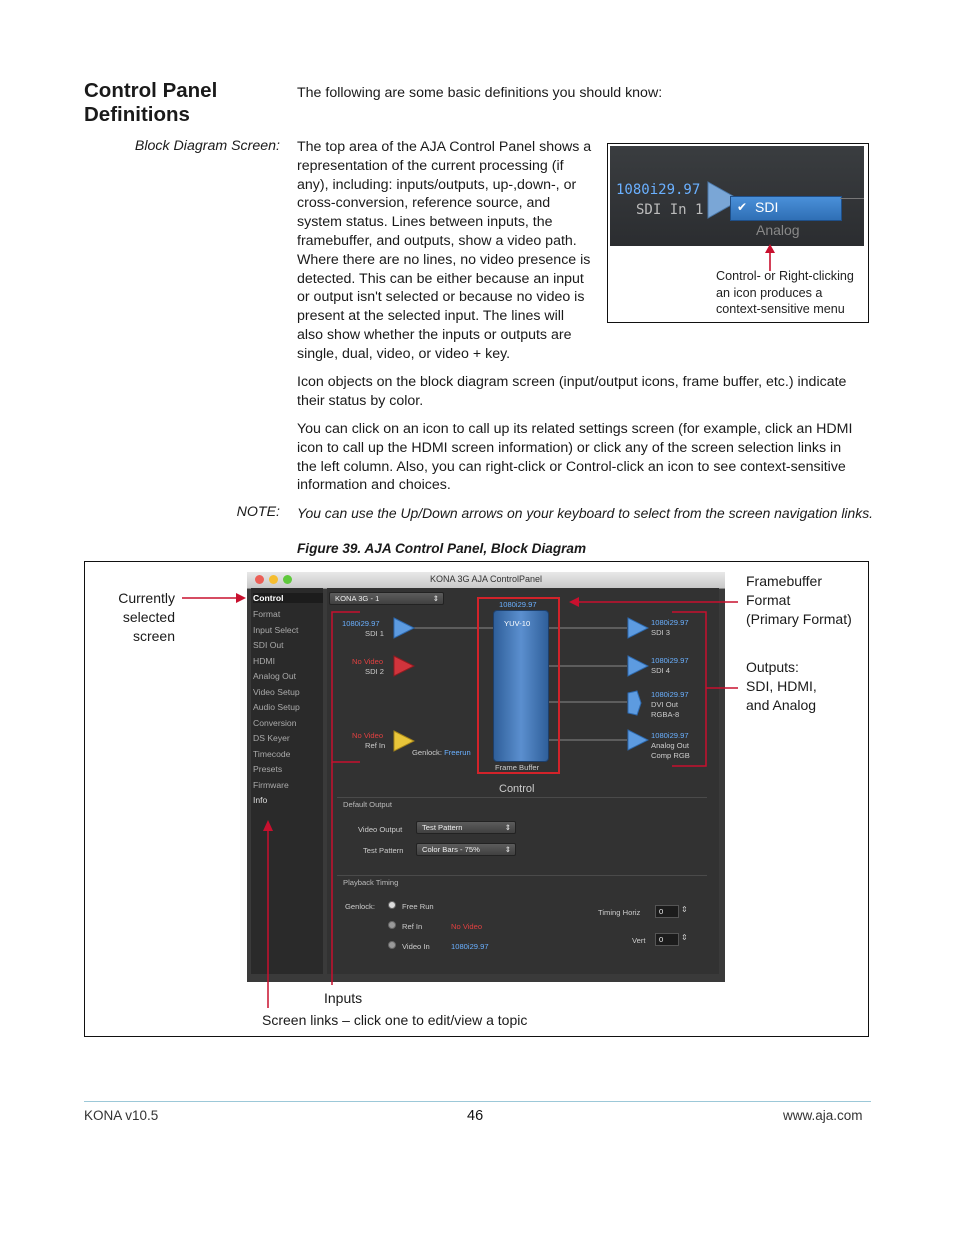 This screenshot has height=1235, width=954. What do you see at coordinates (475, 1116) in the screenshot?
I see `page-number: 46` at bounding box center [475, 1116].